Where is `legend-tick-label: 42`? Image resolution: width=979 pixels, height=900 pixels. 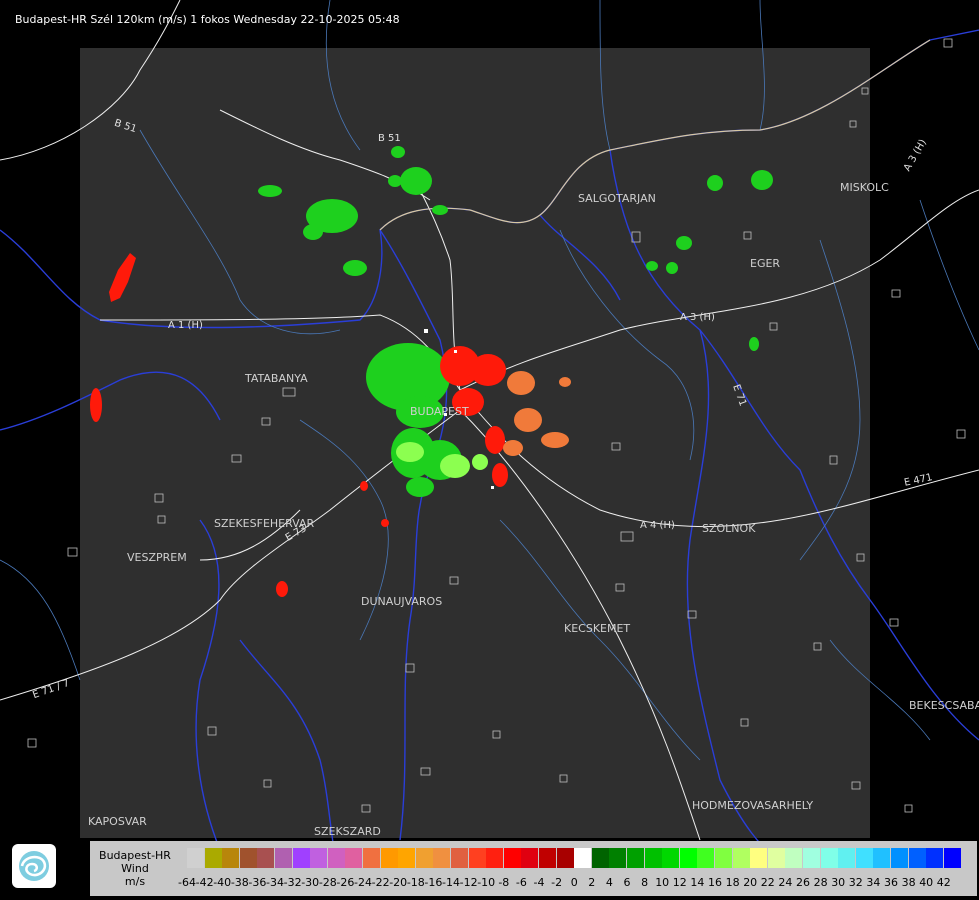 legend-tick-label: 42 is located at coordinates (943, 882).